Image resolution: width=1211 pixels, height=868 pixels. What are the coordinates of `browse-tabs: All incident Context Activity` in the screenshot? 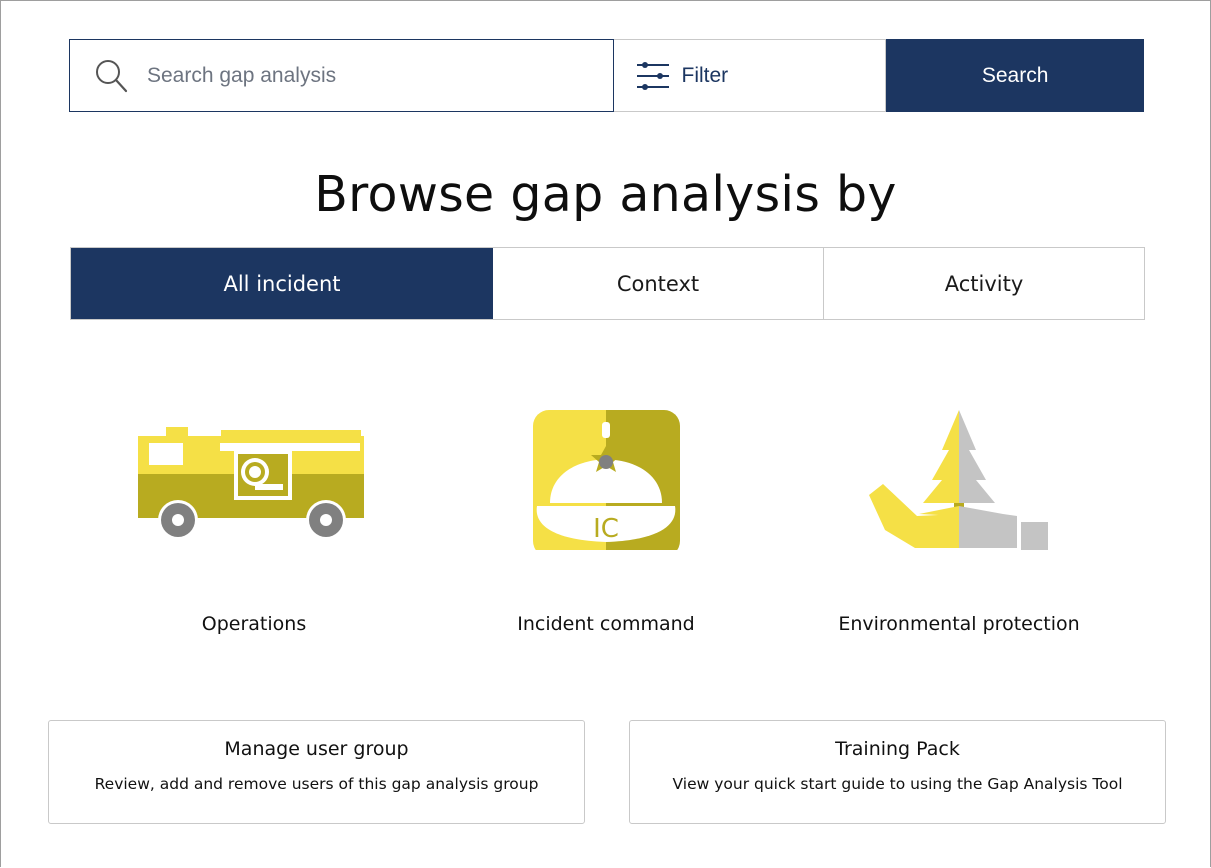 It's located at (607, 283).